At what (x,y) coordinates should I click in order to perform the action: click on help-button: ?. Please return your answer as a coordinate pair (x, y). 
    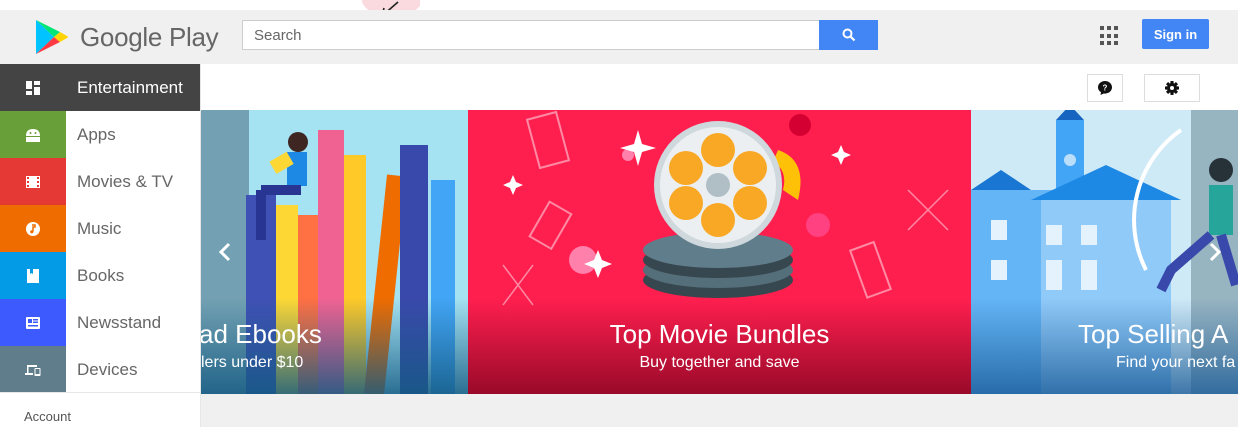
    Looking at the image, I should click on (1105, 88).